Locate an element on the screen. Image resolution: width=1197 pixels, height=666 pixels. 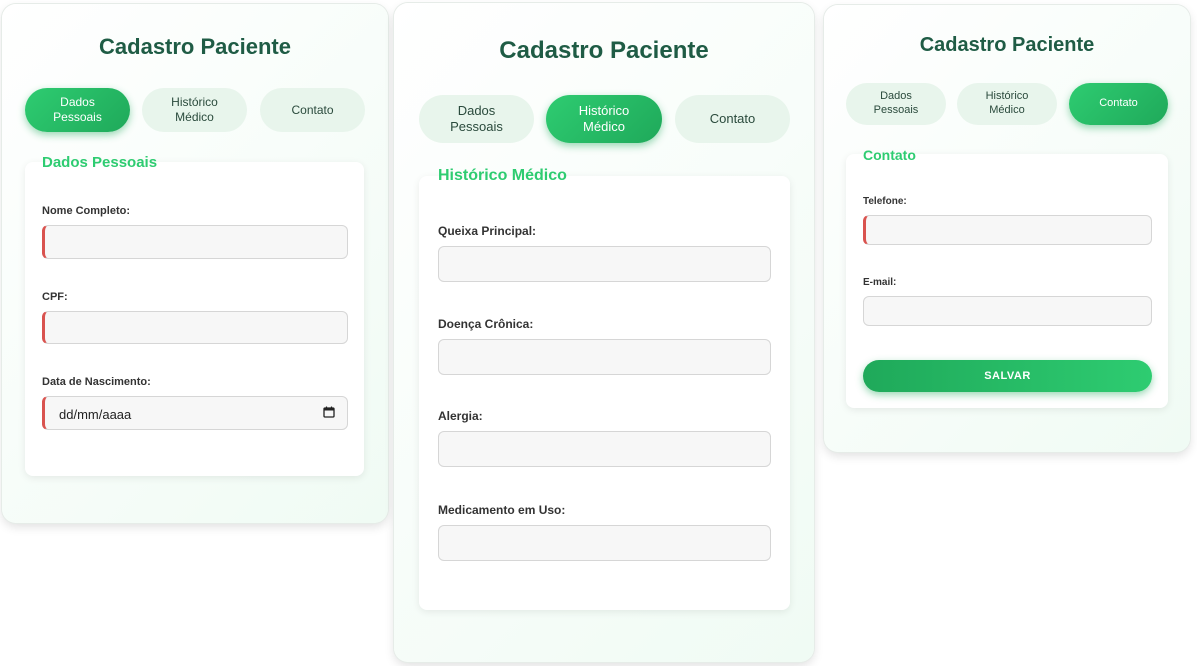
queixa-principal-field is located at coordinates (604, 264).